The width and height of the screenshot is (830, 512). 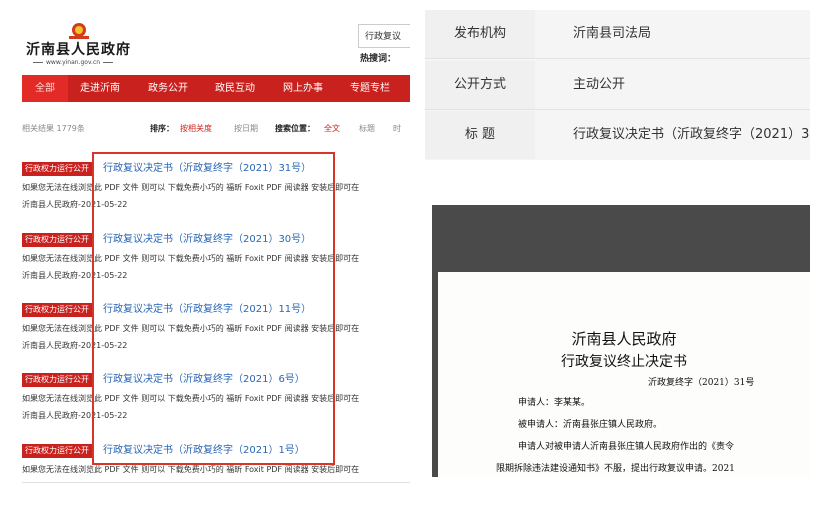 I want to click on info-row-title: 标 题 行政复议决定书（沂政复终字（2021）3, so click(x=617, y=135).